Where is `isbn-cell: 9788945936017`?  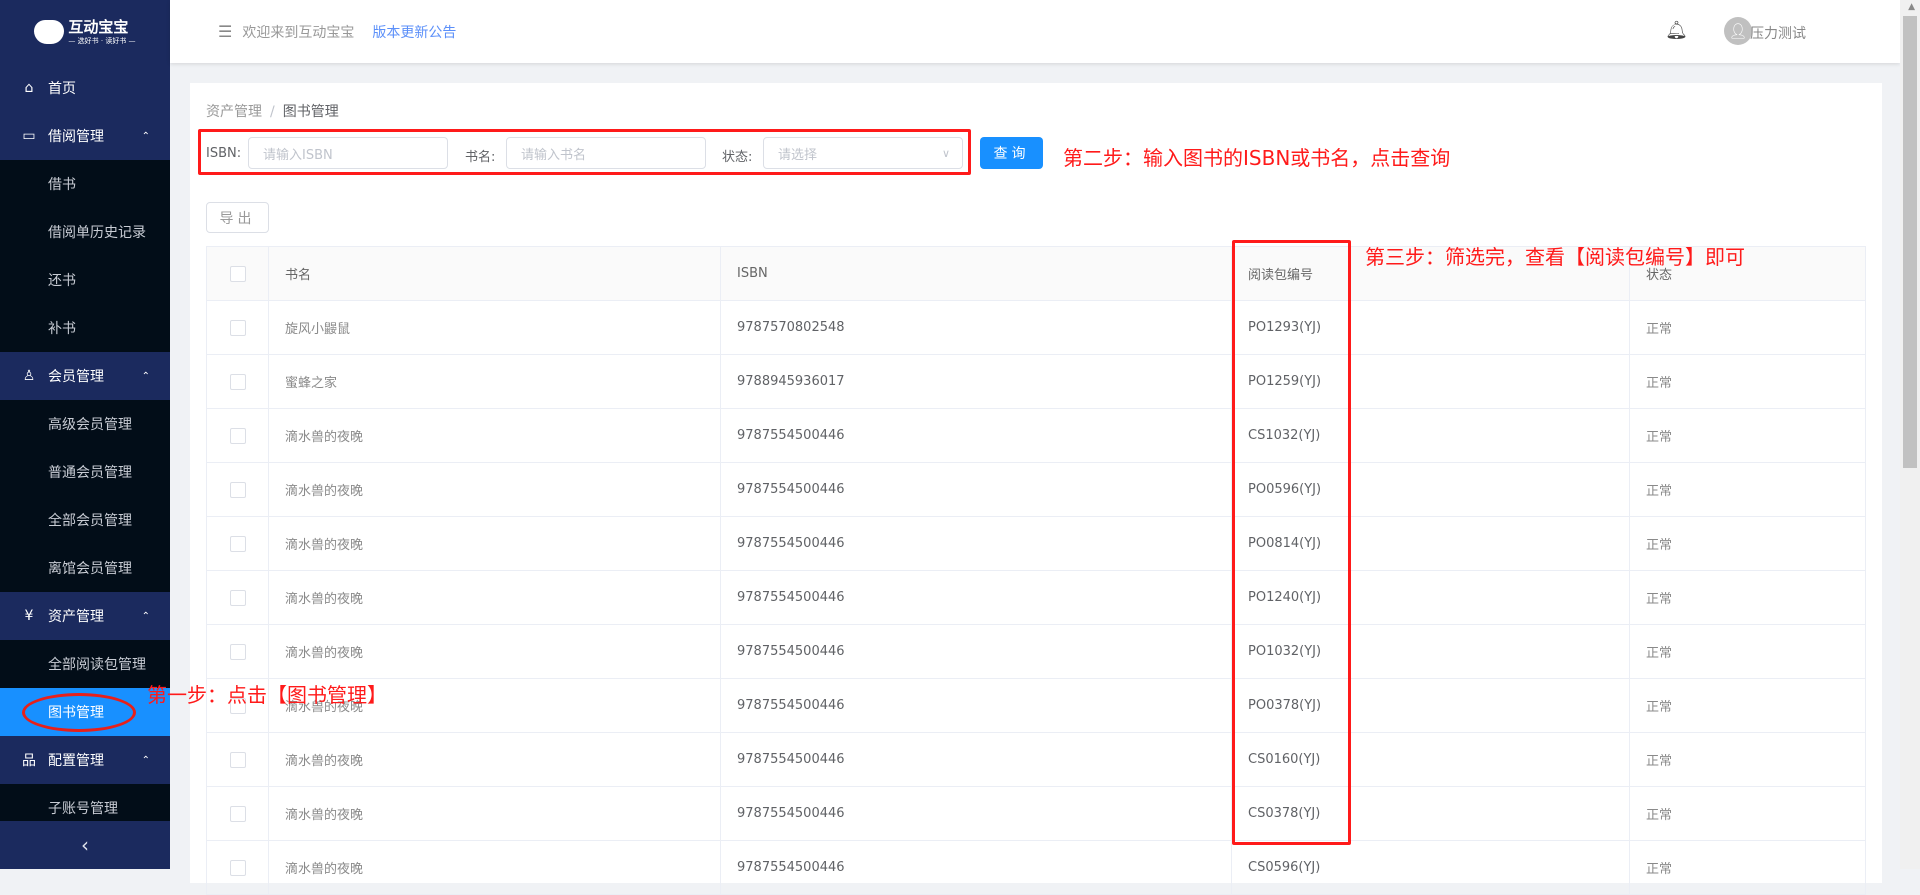 isbn-cell: 9788945936017 is located at coordinates (976, 381).